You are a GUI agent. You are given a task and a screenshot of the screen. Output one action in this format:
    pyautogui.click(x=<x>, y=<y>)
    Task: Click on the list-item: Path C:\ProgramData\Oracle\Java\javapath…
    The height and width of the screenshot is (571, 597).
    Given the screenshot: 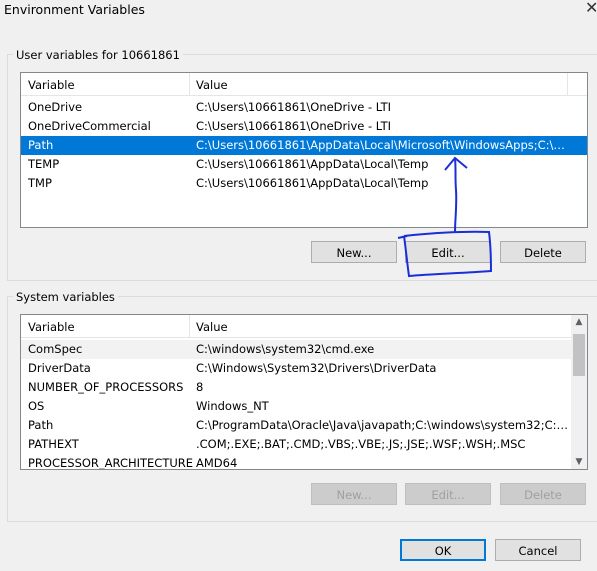 What is the action you would take?
    pyautogui.click(x=296, y=425)
    